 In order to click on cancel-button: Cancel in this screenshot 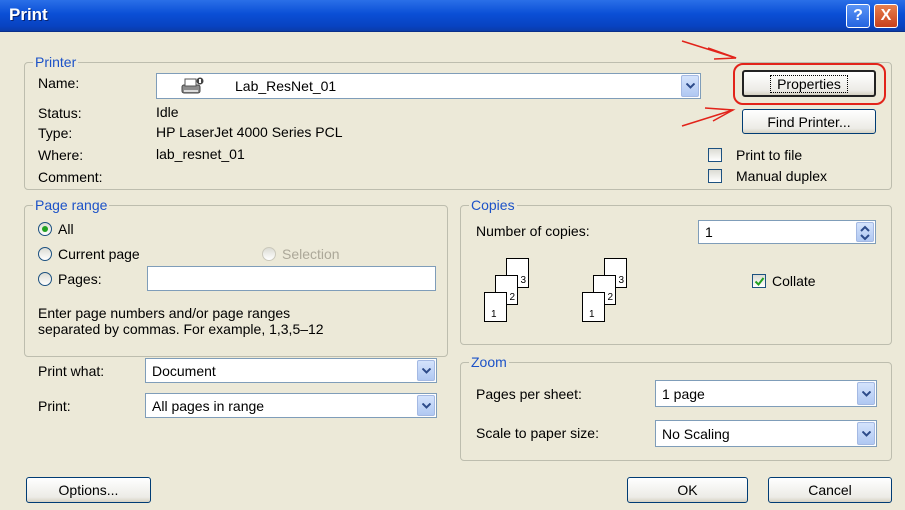, I will do `click(830, 490)`.